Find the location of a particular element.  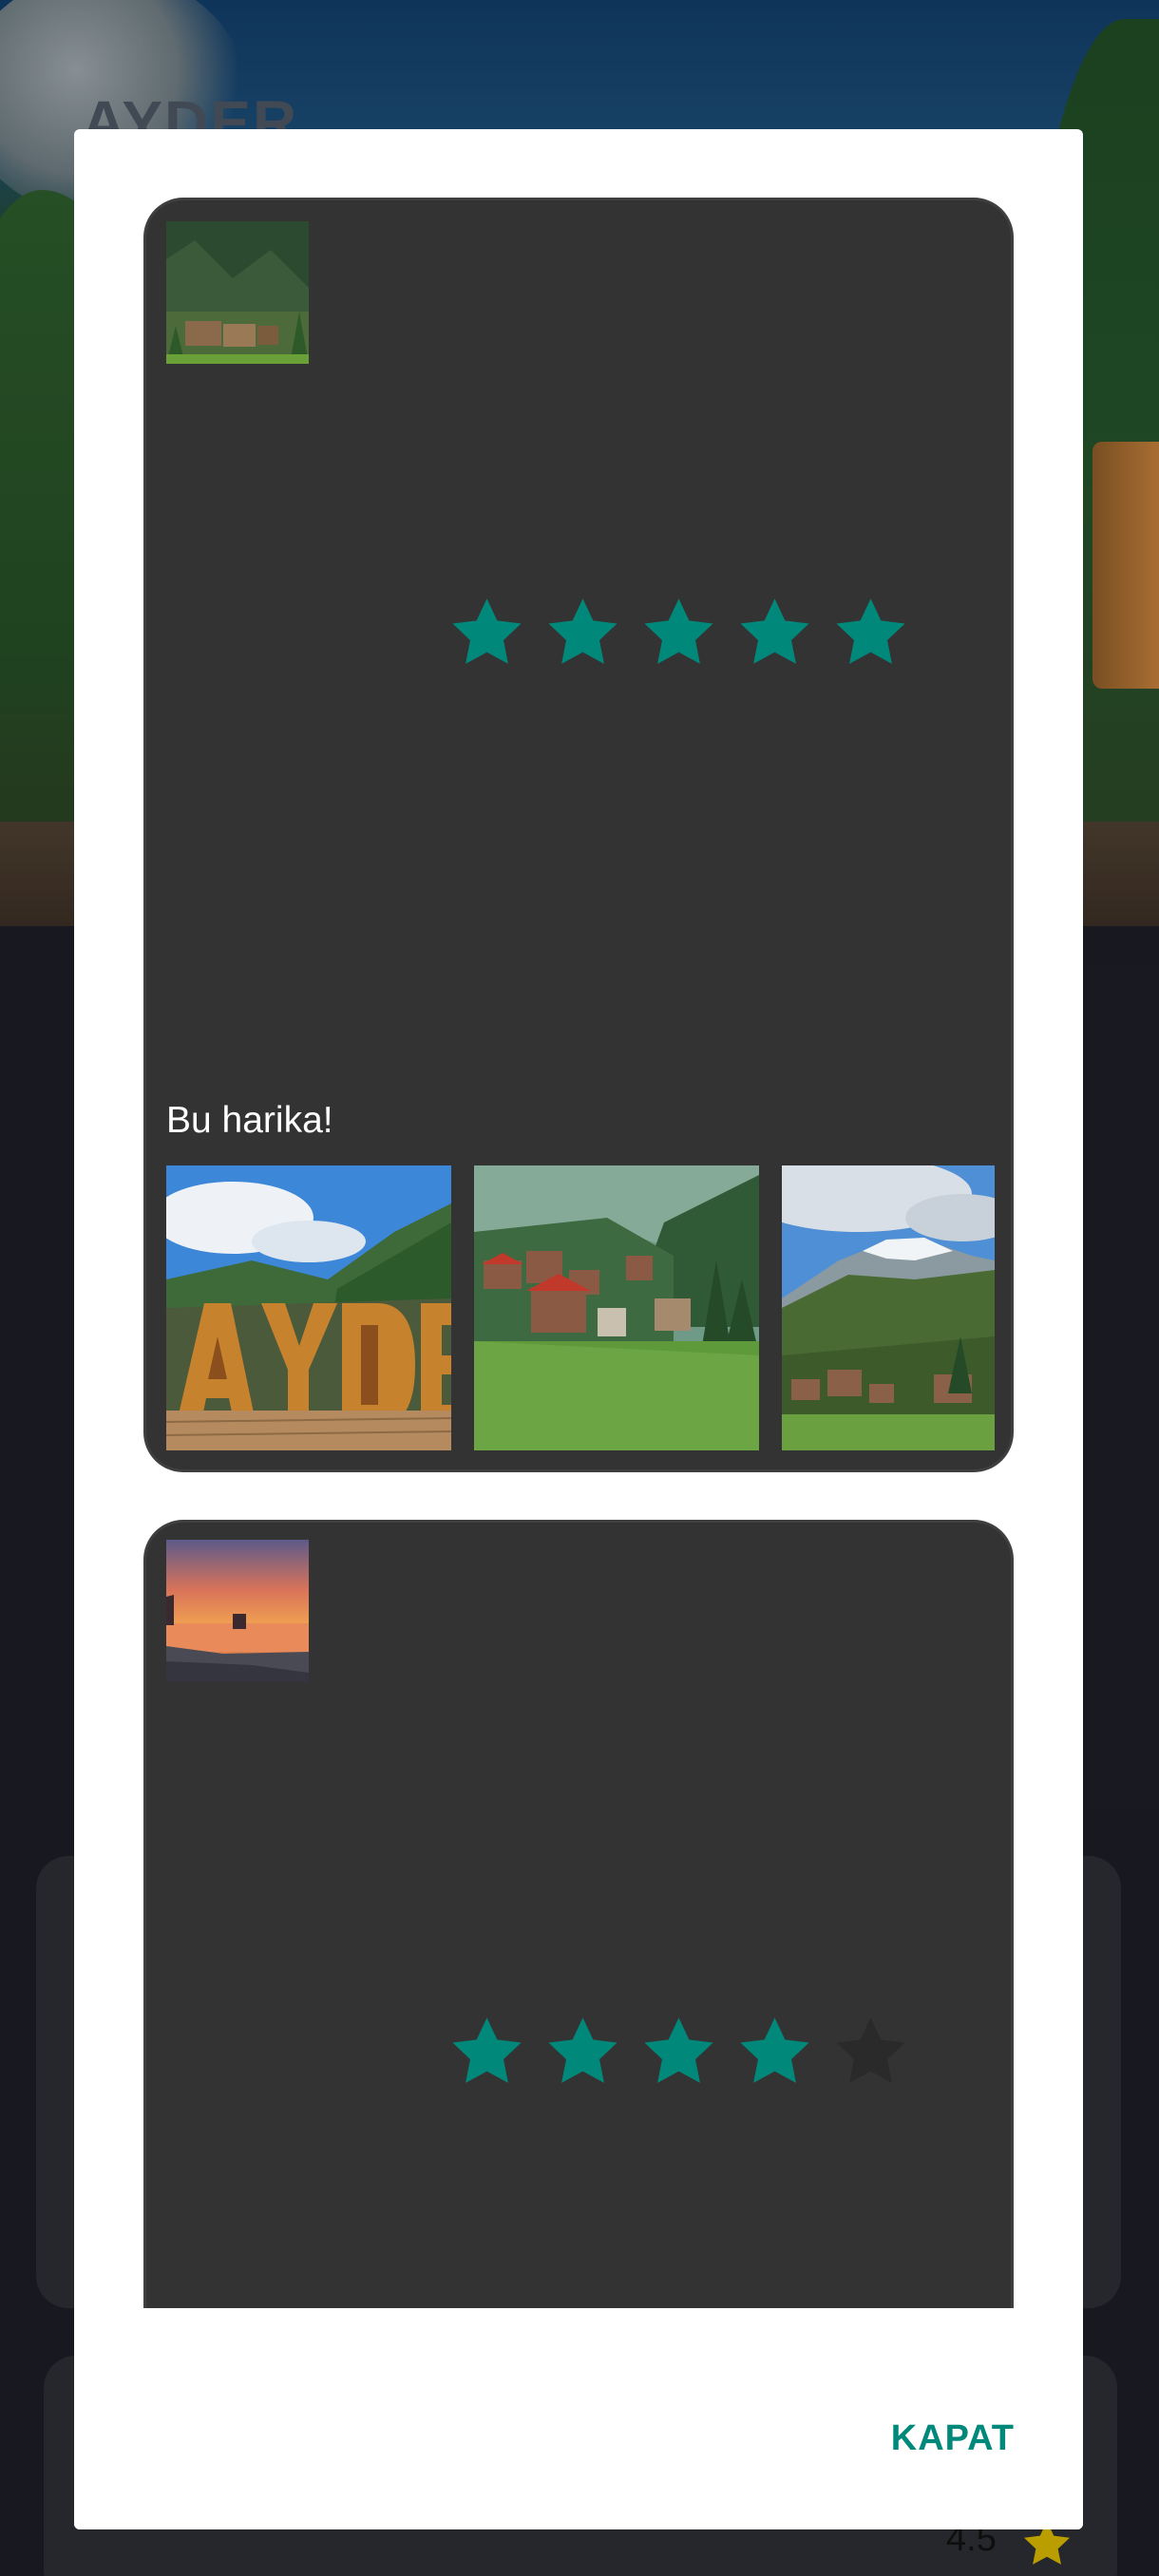

review-photos is located at coordinates (580, 1307).